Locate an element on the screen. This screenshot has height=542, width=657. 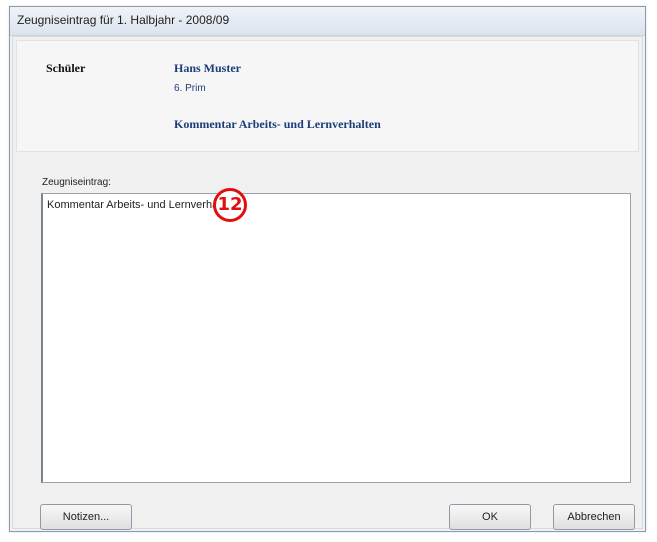
title-bar: Zeugniseintrag für 1. Halbjahr - 2008/09 is located at coordinates (327, 21).